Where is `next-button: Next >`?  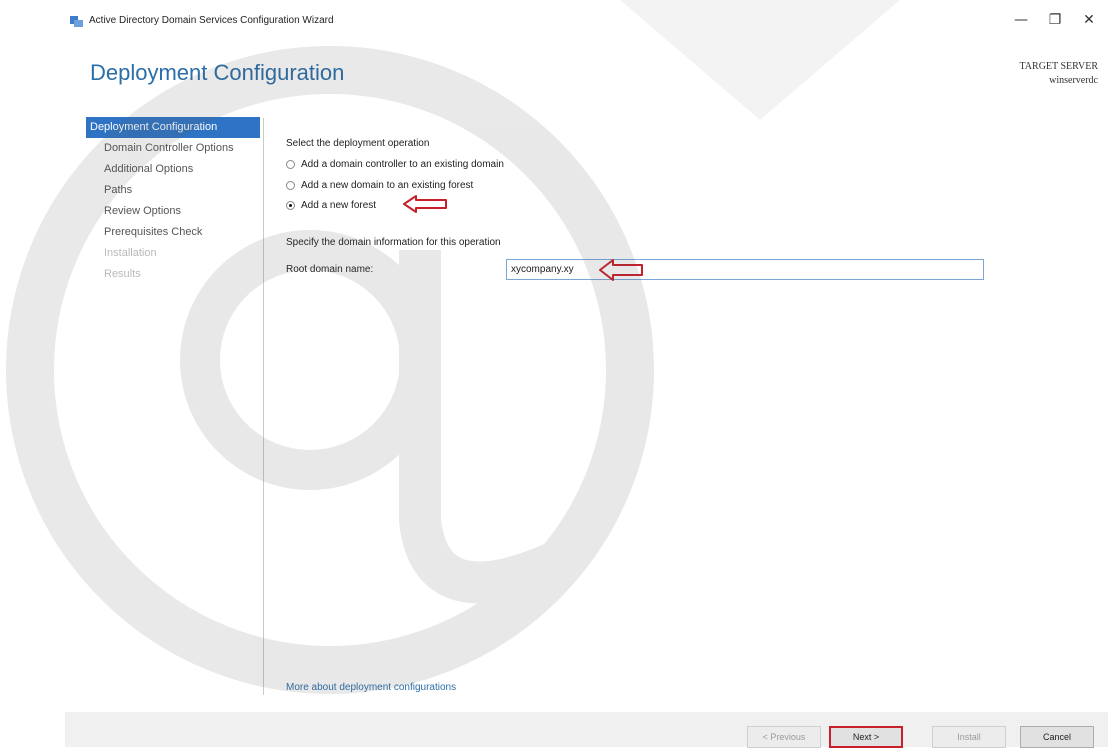 next-button: Next > is located at coordinates (866, 737).